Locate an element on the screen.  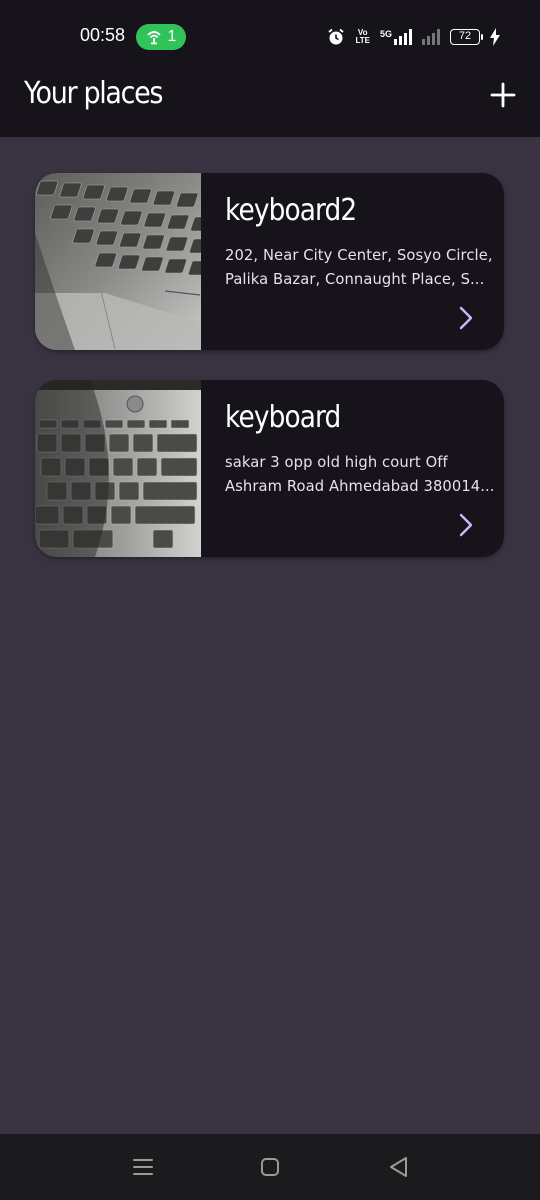
plus-icon is located at coordinates (503, 95).